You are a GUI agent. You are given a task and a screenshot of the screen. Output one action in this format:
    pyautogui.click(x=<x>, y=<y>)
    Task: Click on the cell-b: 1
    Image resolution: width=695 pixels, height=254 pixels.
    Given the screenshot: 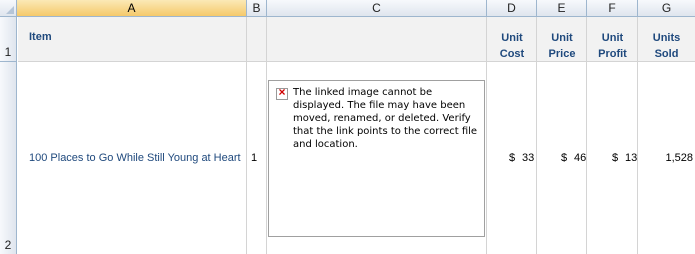 What is the action you would take?
    pyautogui.click(x=254, y=158)
    